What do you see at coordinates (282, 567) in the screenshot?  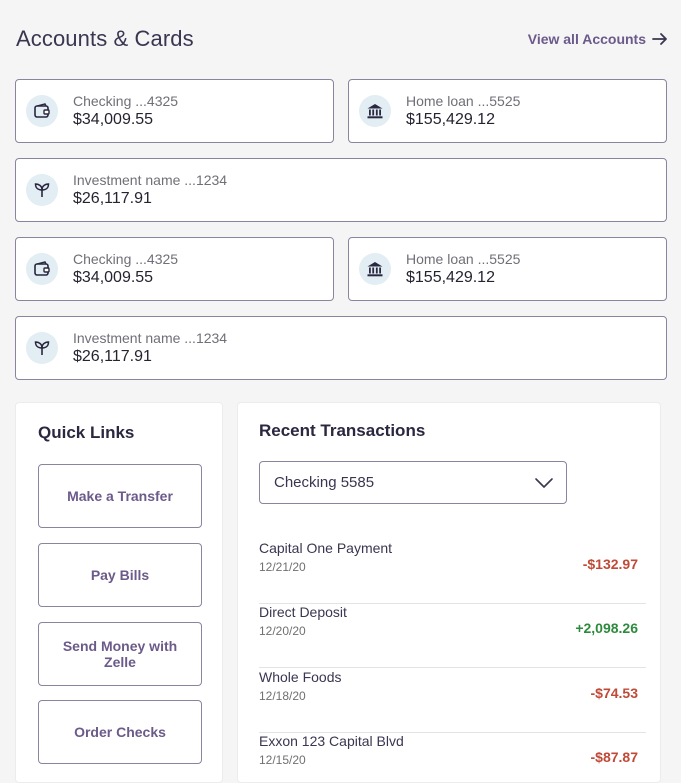 I see `transaction-date: 12/21/20` at bounding box center [282, 567].